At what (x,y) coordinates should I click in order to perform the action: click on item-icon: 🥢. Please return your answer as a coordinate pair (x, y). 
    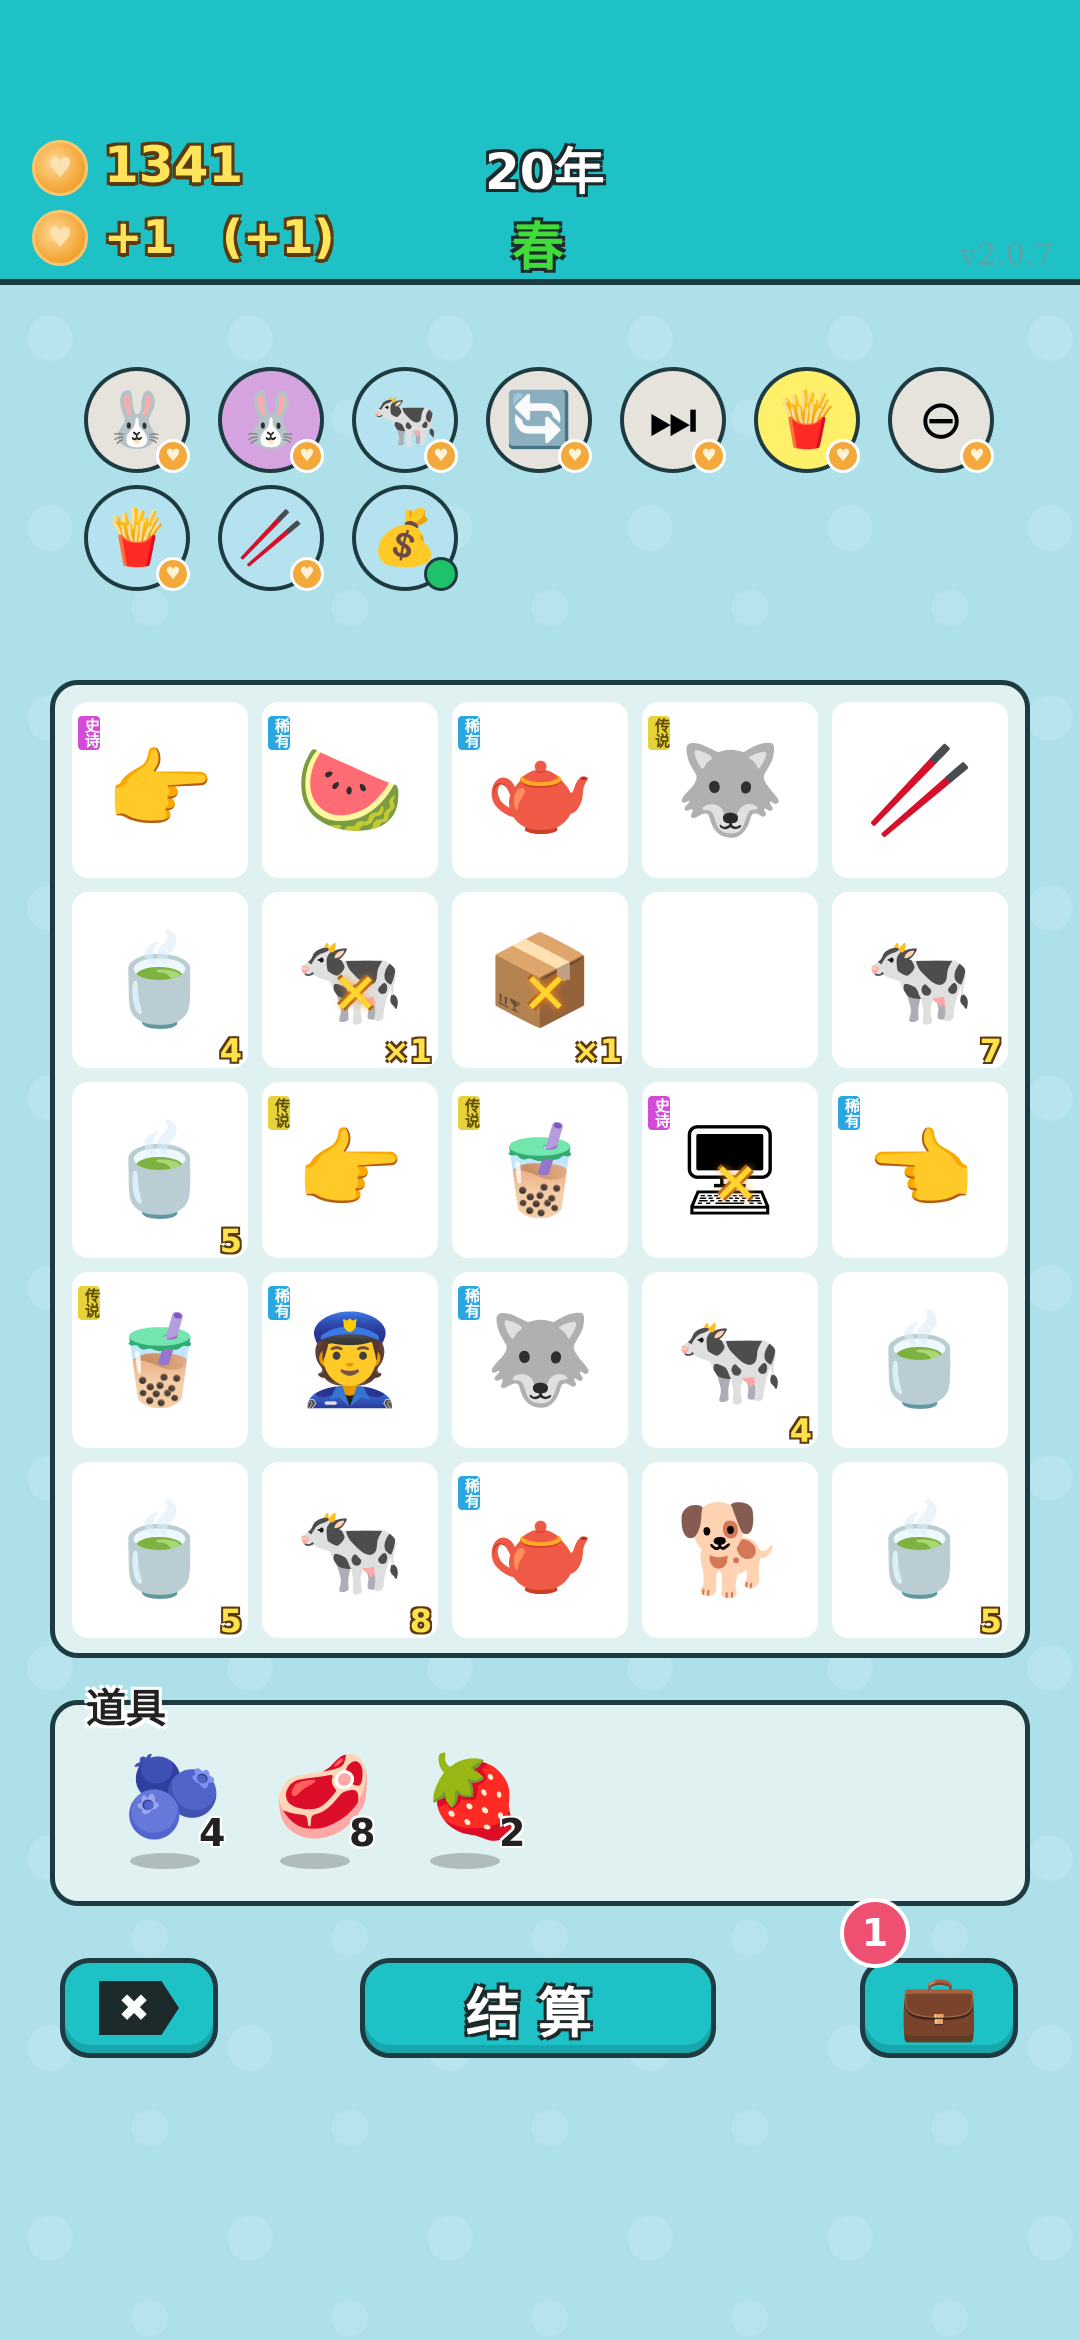
    Looking at the image, I should click on (920, 789).